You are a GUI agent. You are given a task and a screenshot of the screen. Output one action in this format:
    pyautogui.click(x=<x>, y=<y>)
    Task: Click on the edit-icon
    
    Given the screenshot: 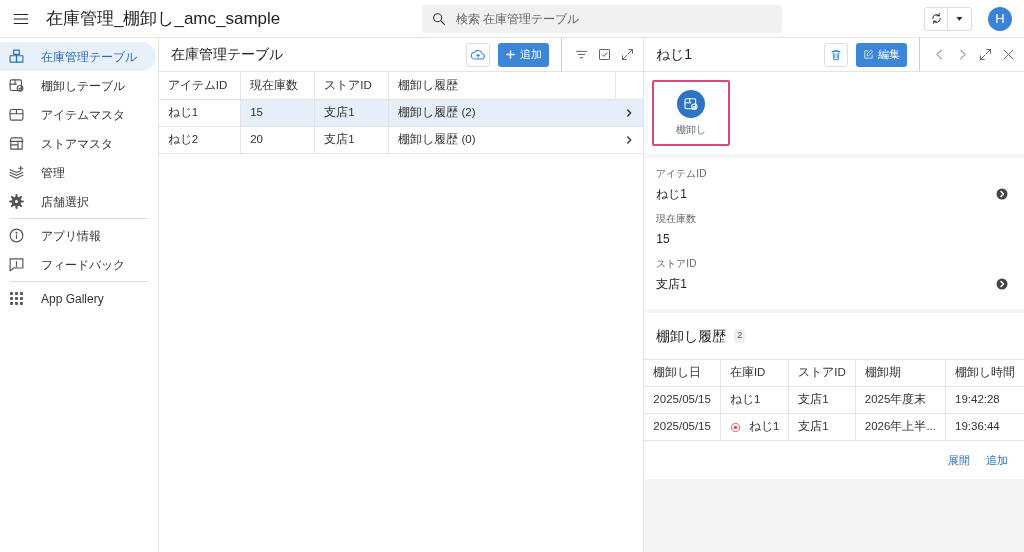 What is the action you would take?
    pyautogui.click(x=868, y=54)
    